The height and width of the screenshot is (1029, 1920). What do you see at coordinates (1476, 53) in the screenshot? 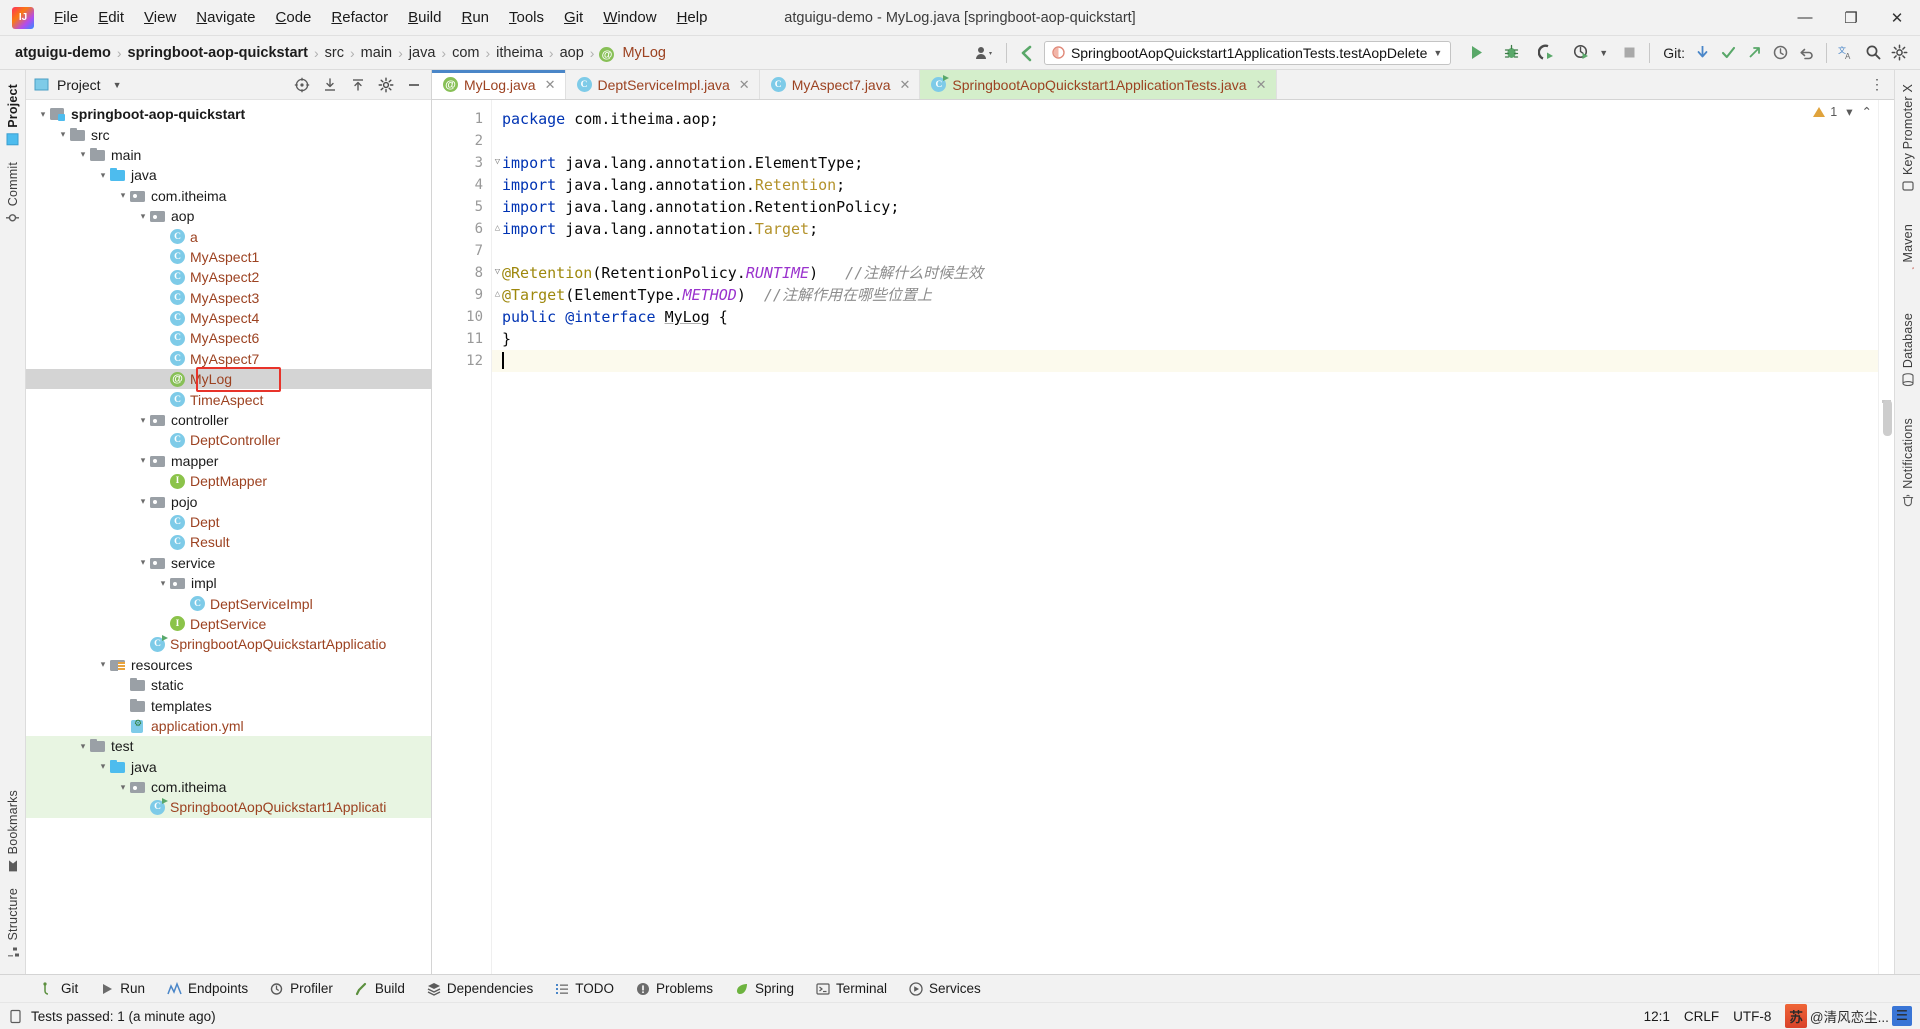
I see `run-button` at bounding box center [1476, 53].